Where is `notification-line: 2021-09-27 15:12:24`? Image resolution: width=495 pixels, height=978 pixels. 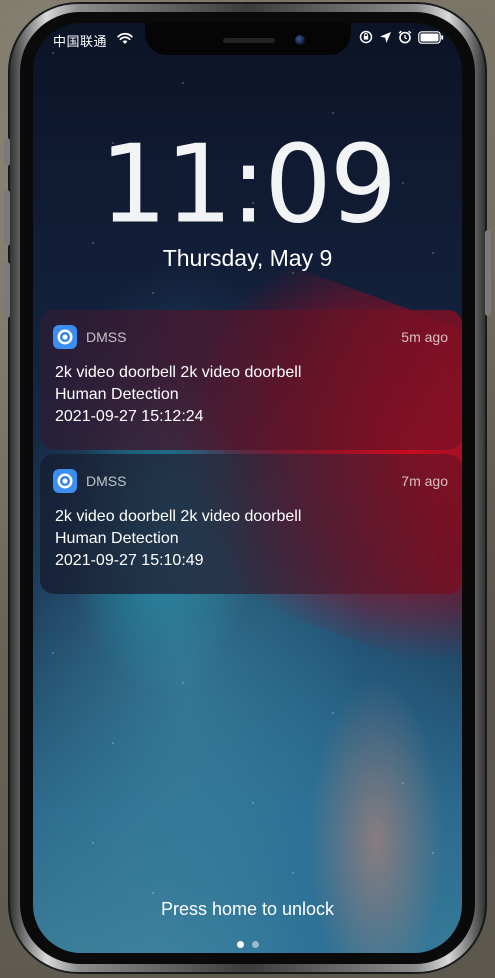 notification-line: 2021-09-27 15:12:24 is located at coordinates (129, 416).